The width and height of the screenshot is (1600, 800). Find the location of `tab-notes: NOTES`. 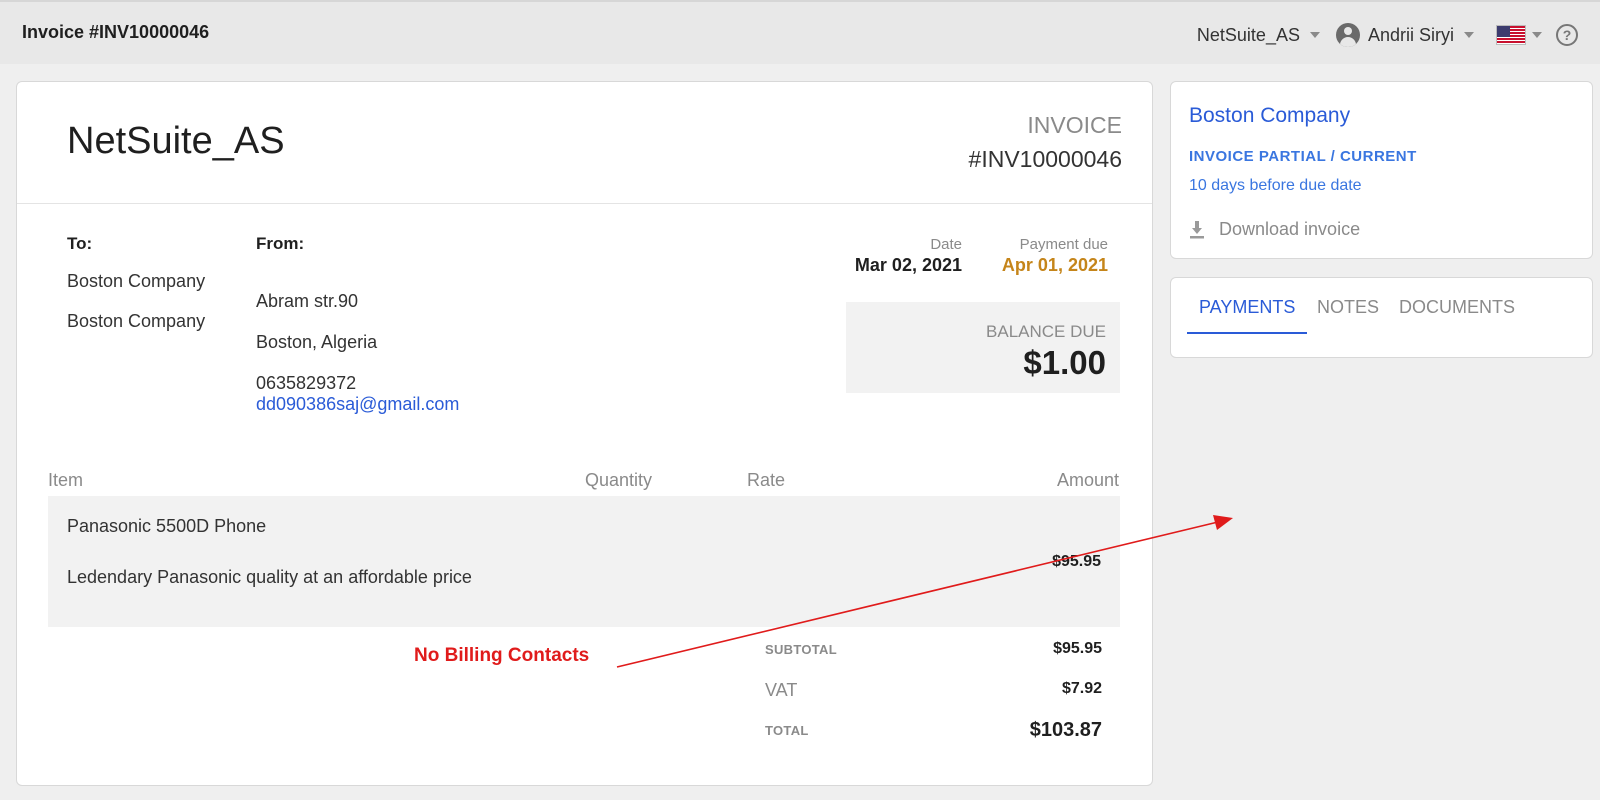

tab-notes: NOTES is located at coordinates (1348, 314).